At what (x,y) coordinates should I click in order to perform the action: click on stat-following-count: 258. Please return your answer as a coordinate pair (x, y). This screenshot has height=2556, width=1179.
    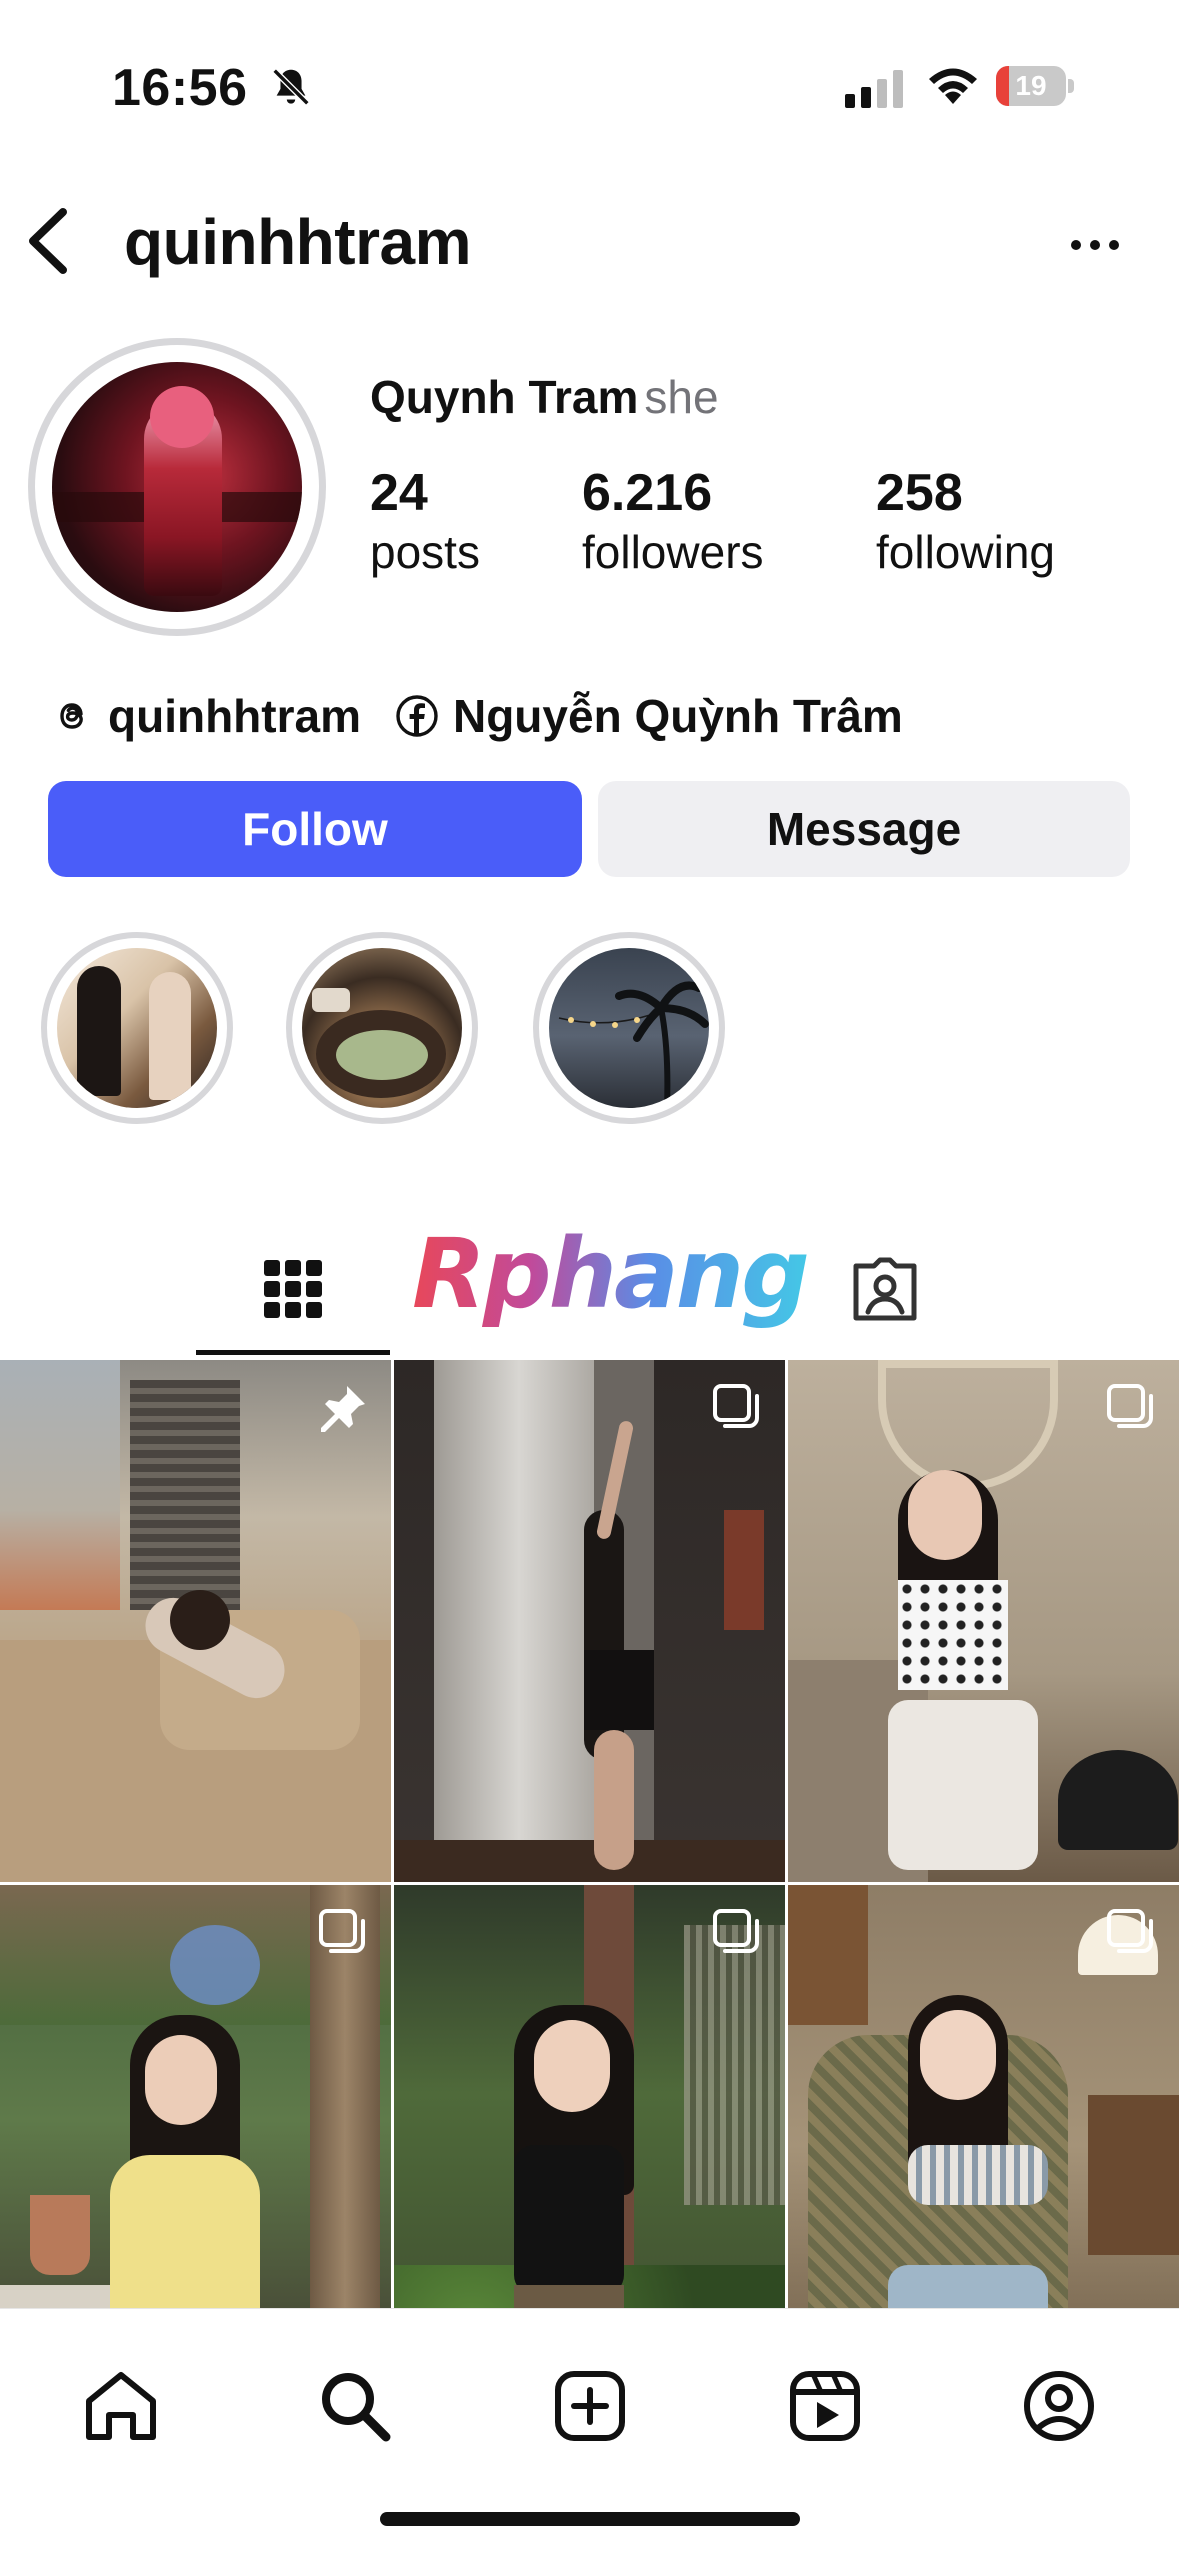
    Looking at the image, I should click on (919, 493).